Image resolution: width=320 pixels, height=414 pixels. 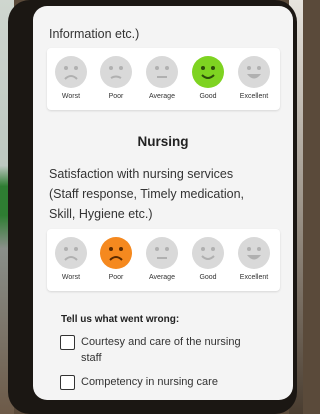 What do you see at coordinates (94, 34) in the screenshot?
I see `food-question-tail: Information etc.)` at bounding box center [94, 34].